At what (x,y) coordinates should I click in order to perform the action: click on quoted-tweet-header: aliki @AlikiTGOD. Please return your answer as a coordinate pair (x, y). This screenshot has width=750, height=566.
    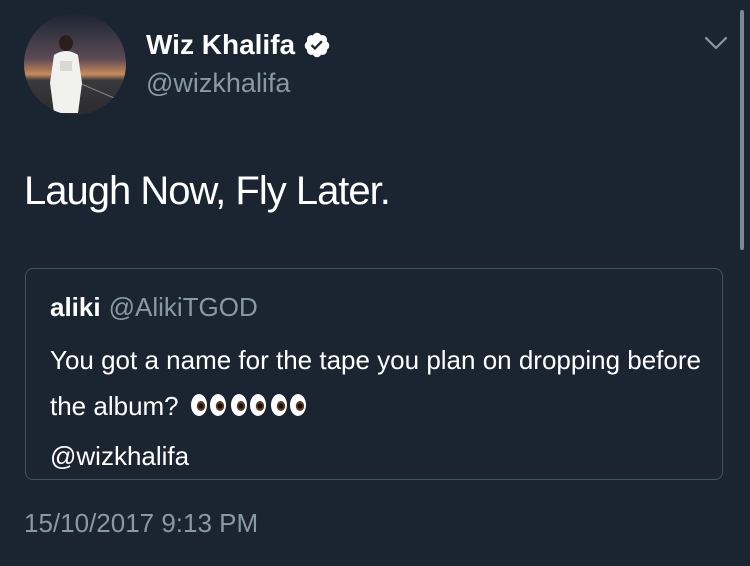
    Looking at the image, I should click on (154, 307).